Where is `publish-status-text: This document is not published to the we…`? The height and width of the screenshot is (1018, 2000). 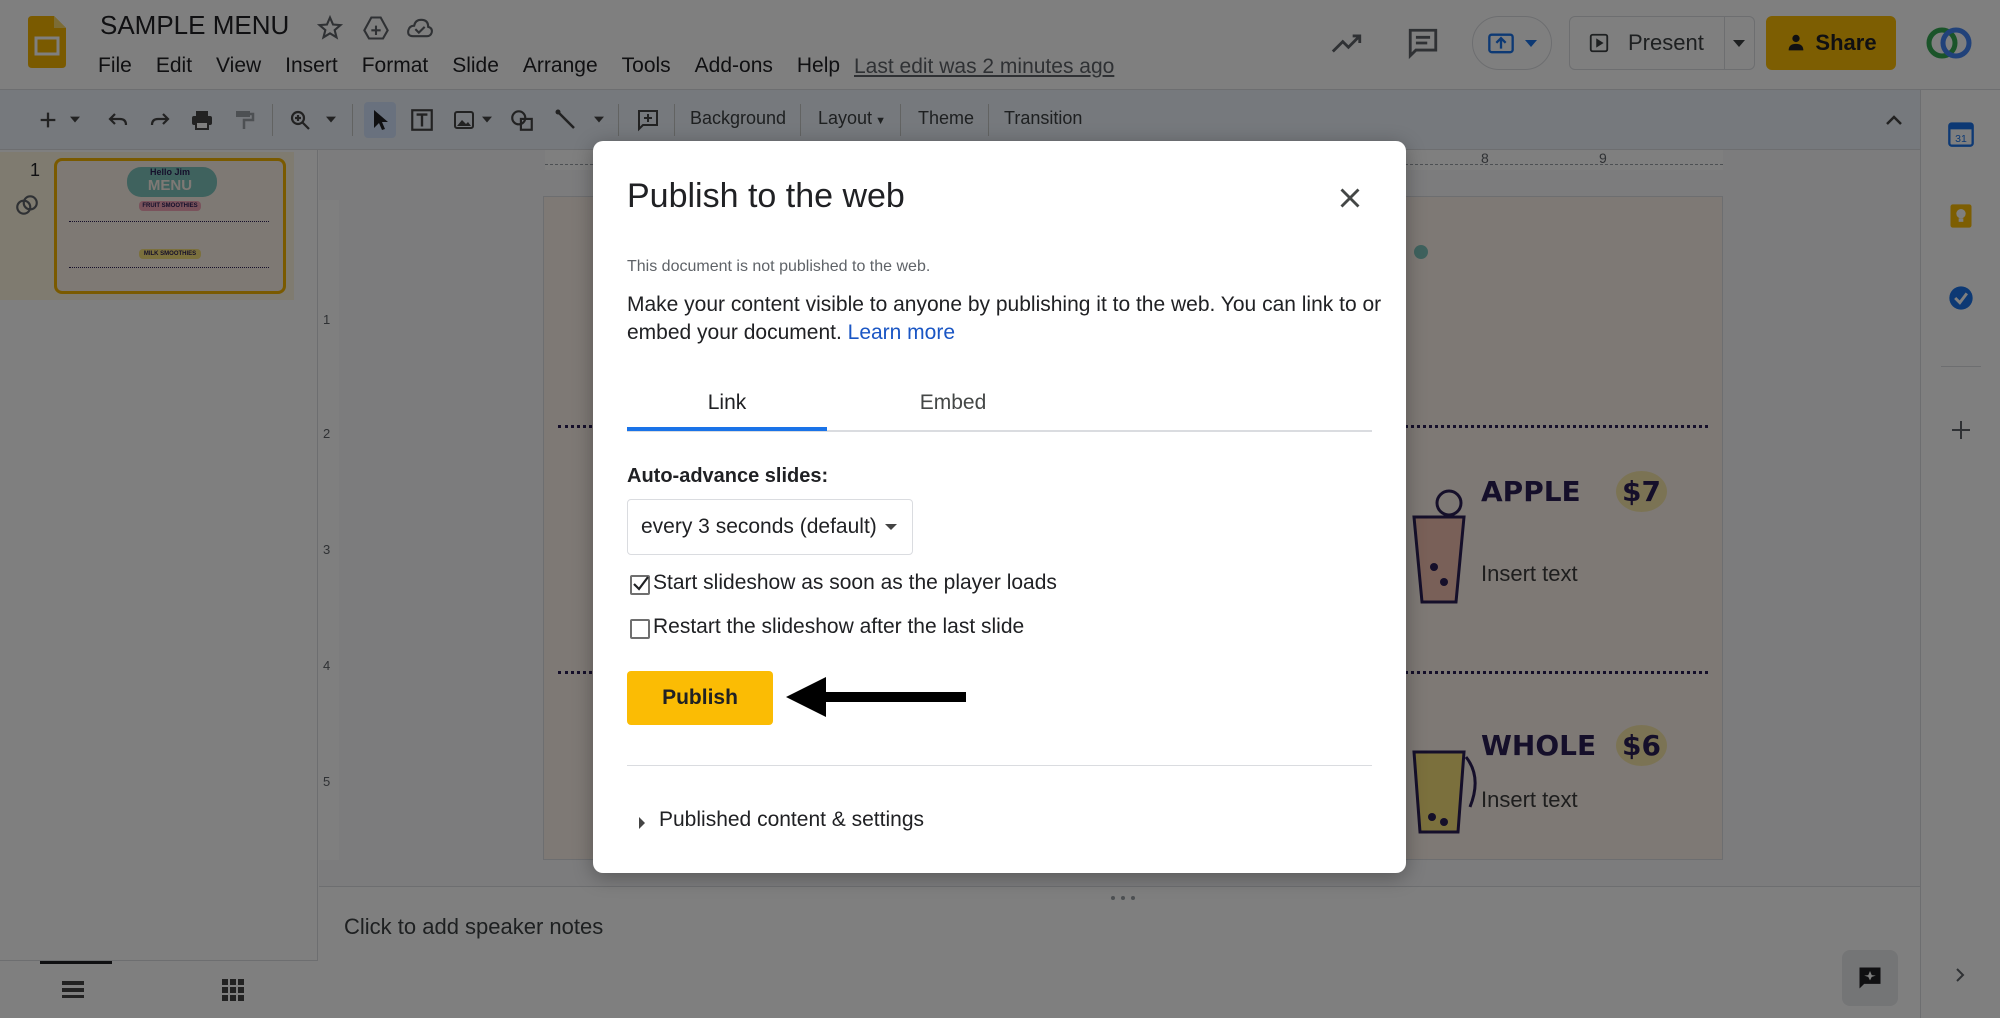 publish-status-text: This document is not published to the we… is located at coordinates (779, 266).